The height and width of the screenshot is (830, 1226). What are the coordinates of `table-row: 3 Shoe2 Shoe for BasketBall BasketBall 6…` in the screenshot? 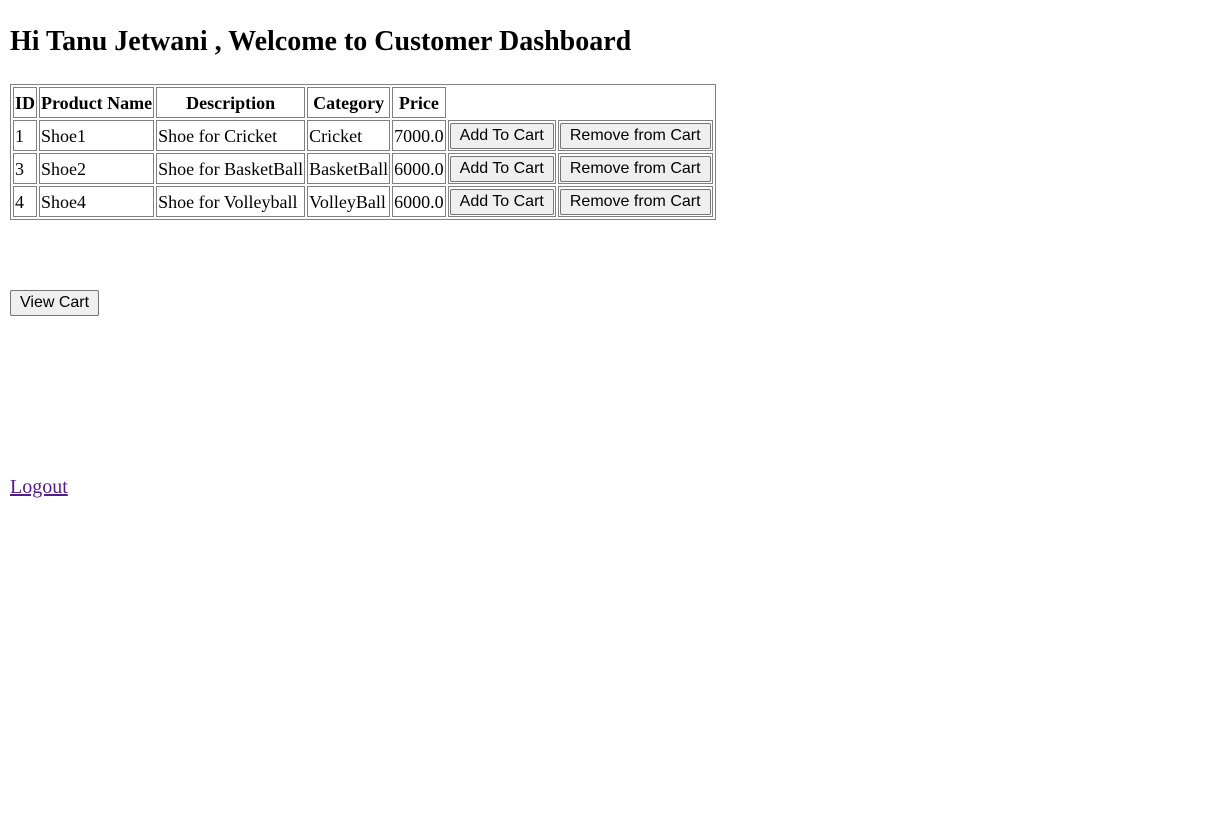 It's located at (363, 168).